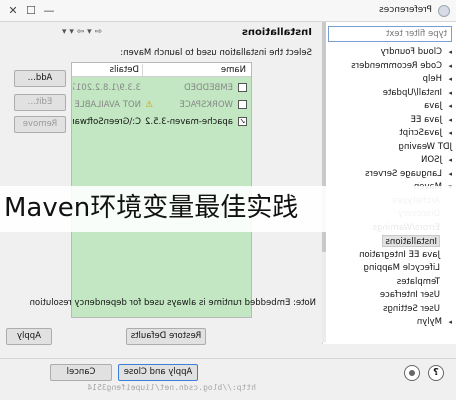 This screenshot has width=456, height=400. Describe the element at coordinates (416, 52) in the screenshot. I see `tree-item-cloud-foundry: ▸Cloud Foundry` at that location.